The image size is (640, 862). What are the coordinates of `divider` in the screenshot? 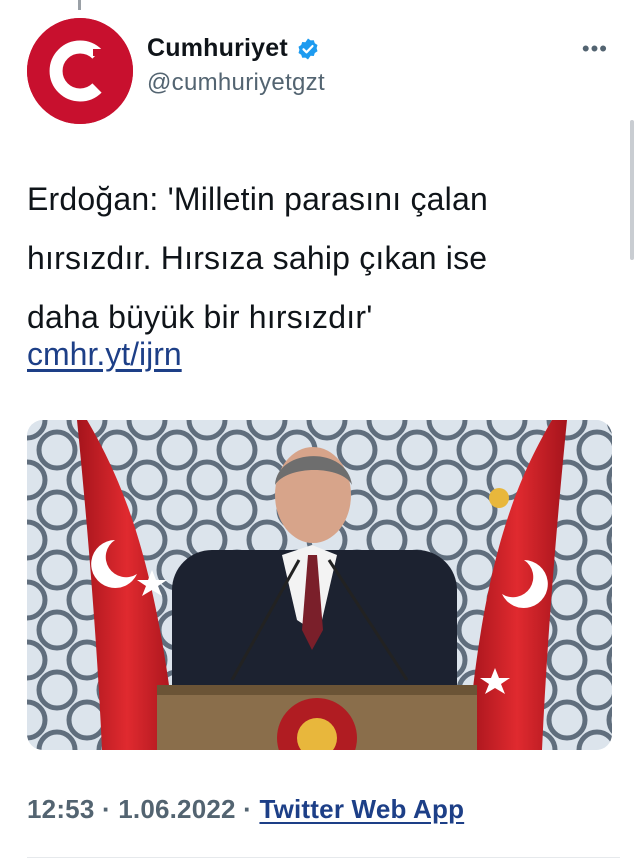 It's located at (323, 857).